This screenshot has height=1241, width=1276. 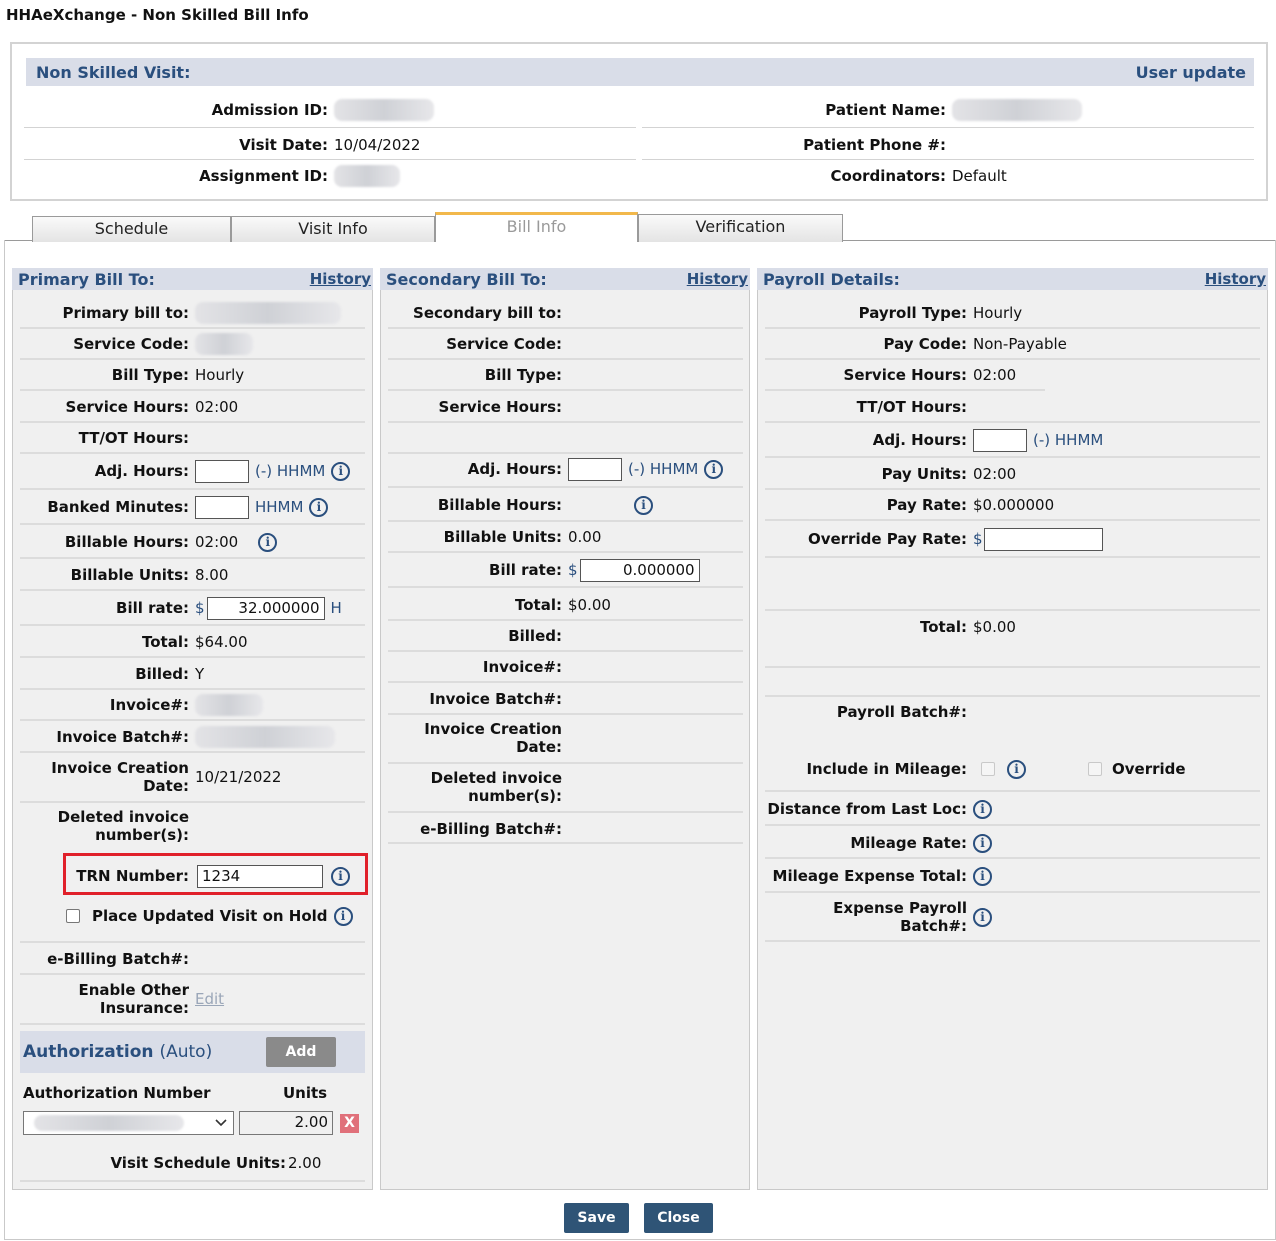 What do you see at coordinates (126, 542) in the screenshot?
I see `billable-hours-label: Billable Hours:` at bounding box center [126, 542].